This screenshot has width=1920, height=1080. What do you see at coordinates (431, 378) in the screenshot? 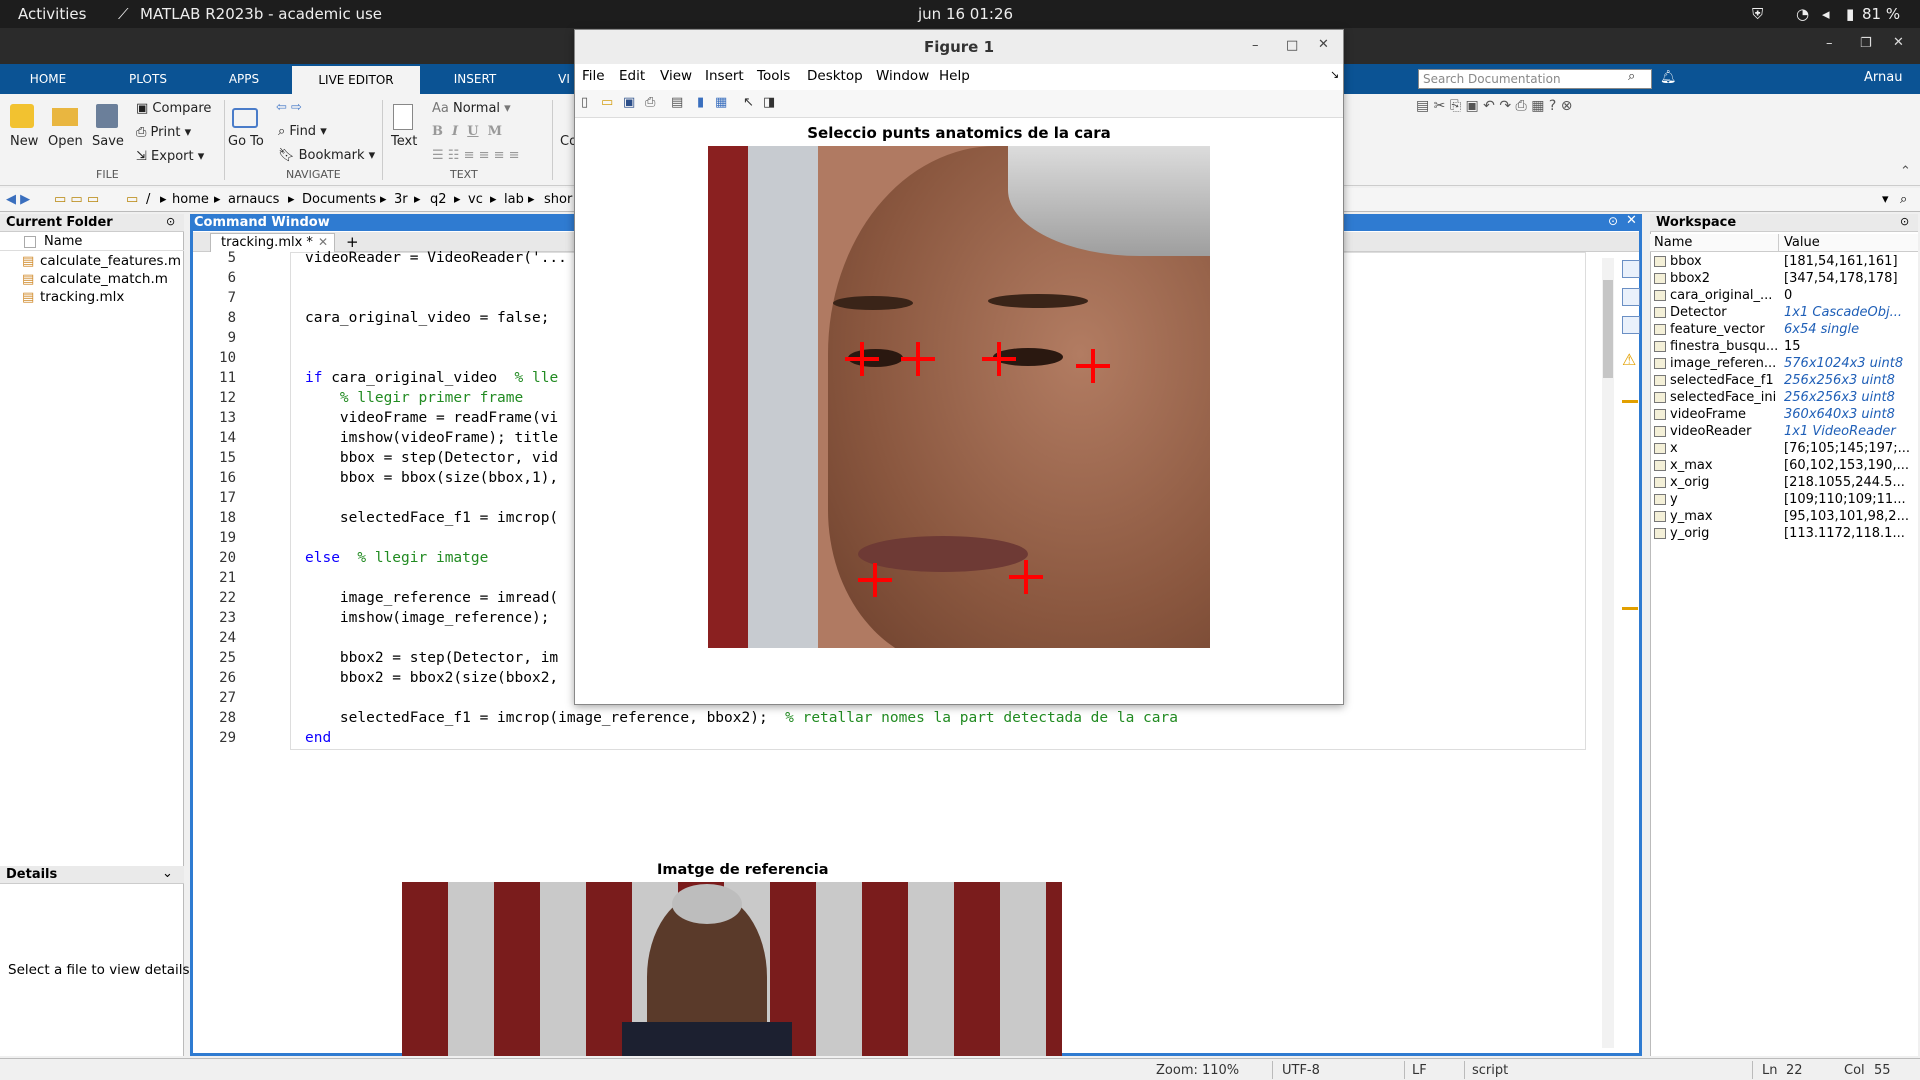
I see `code-line: if cara_original_video % lle` at bounding box center [431, 378].